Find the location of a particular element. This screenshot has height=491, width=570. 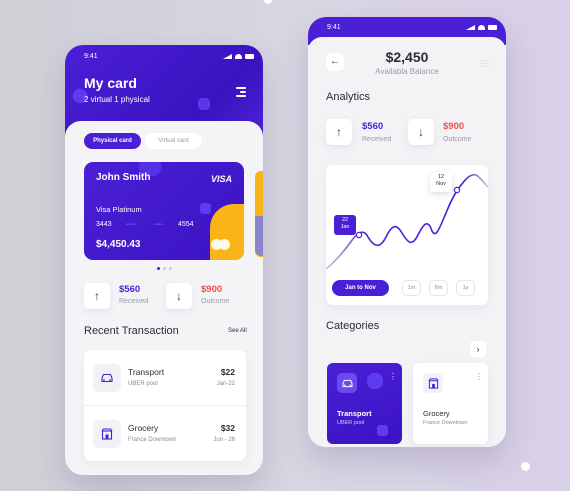

transaction-row: Transport UBER pool $22 Jan-22 is located at coordinates (165, 377).